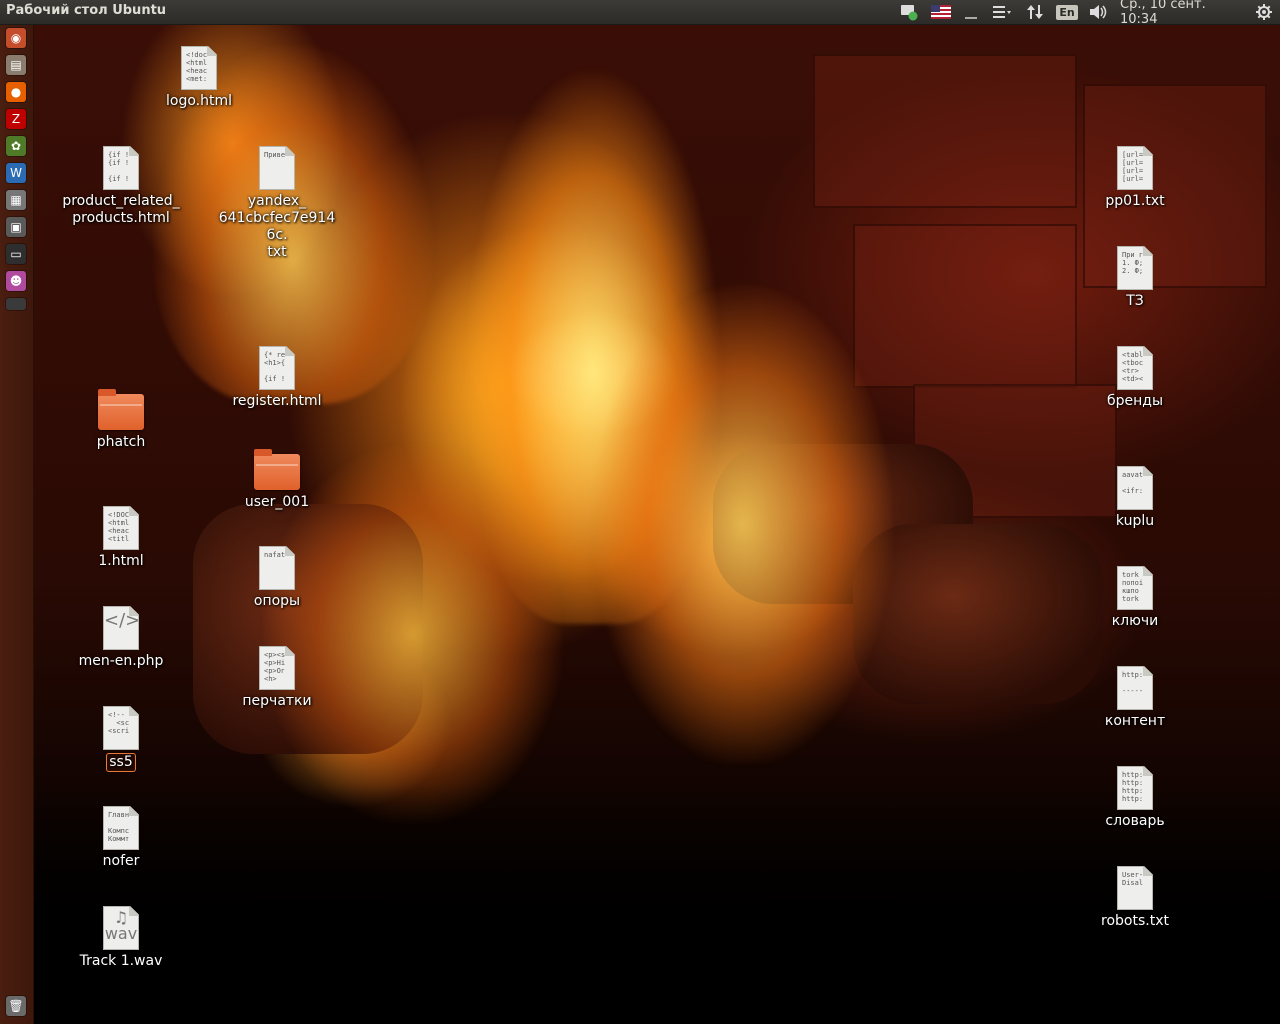 This screenshot has width=1280, height=1024. I want to click on volume-icon, so click(1099, 12).